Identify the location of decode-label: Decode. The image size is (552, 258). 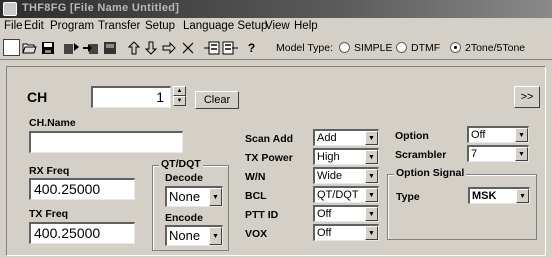
(184, 178).